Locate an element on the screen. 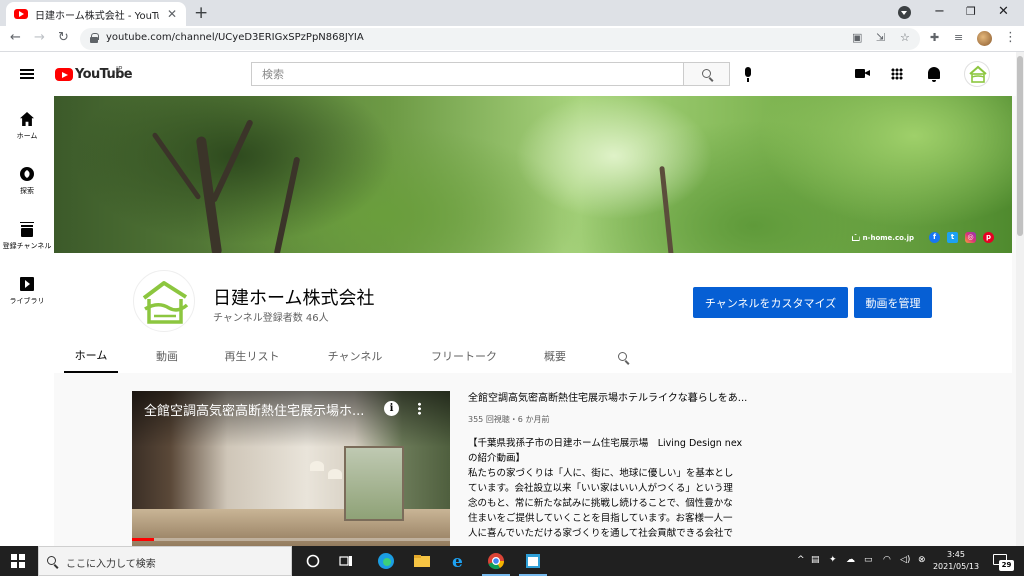  chrome-menu-icon: ⋮ is located at coordinates (1010, 37).